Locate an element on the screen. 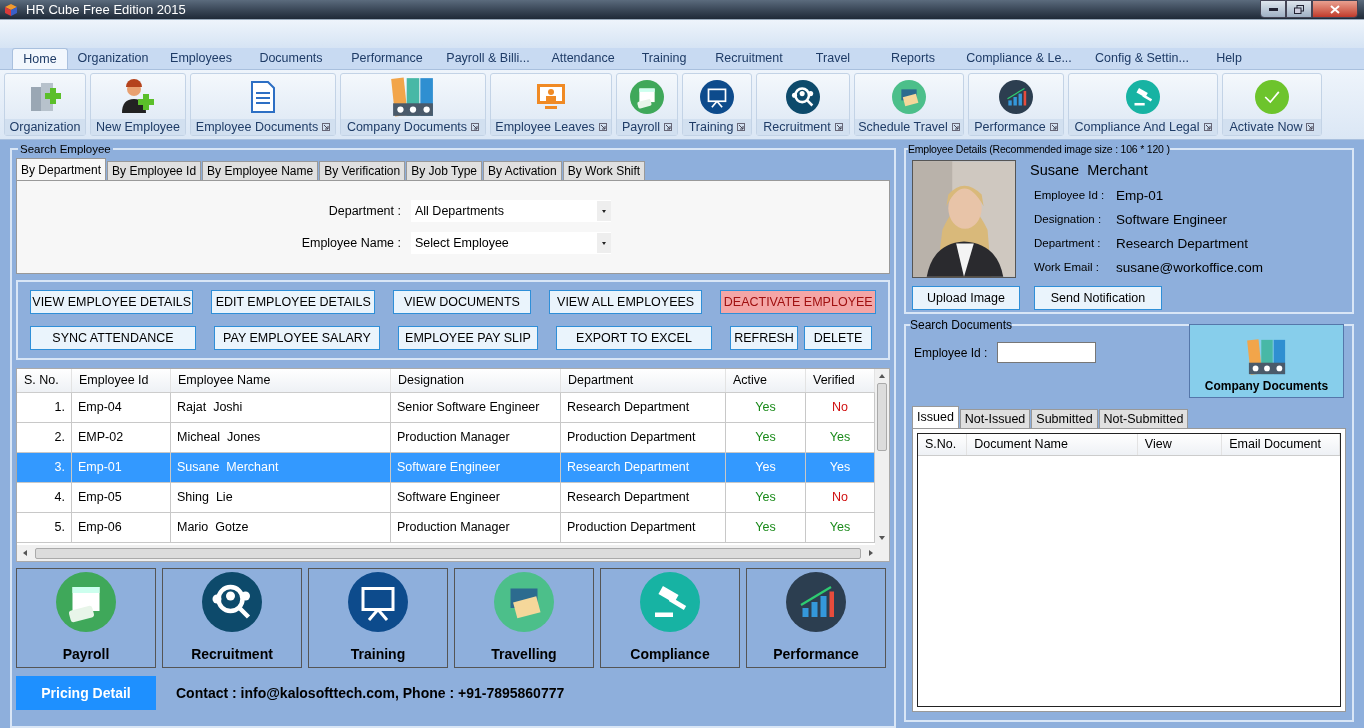  action-button: PAY EMPLOYEE SALARY is located at coordinates (297, 338).